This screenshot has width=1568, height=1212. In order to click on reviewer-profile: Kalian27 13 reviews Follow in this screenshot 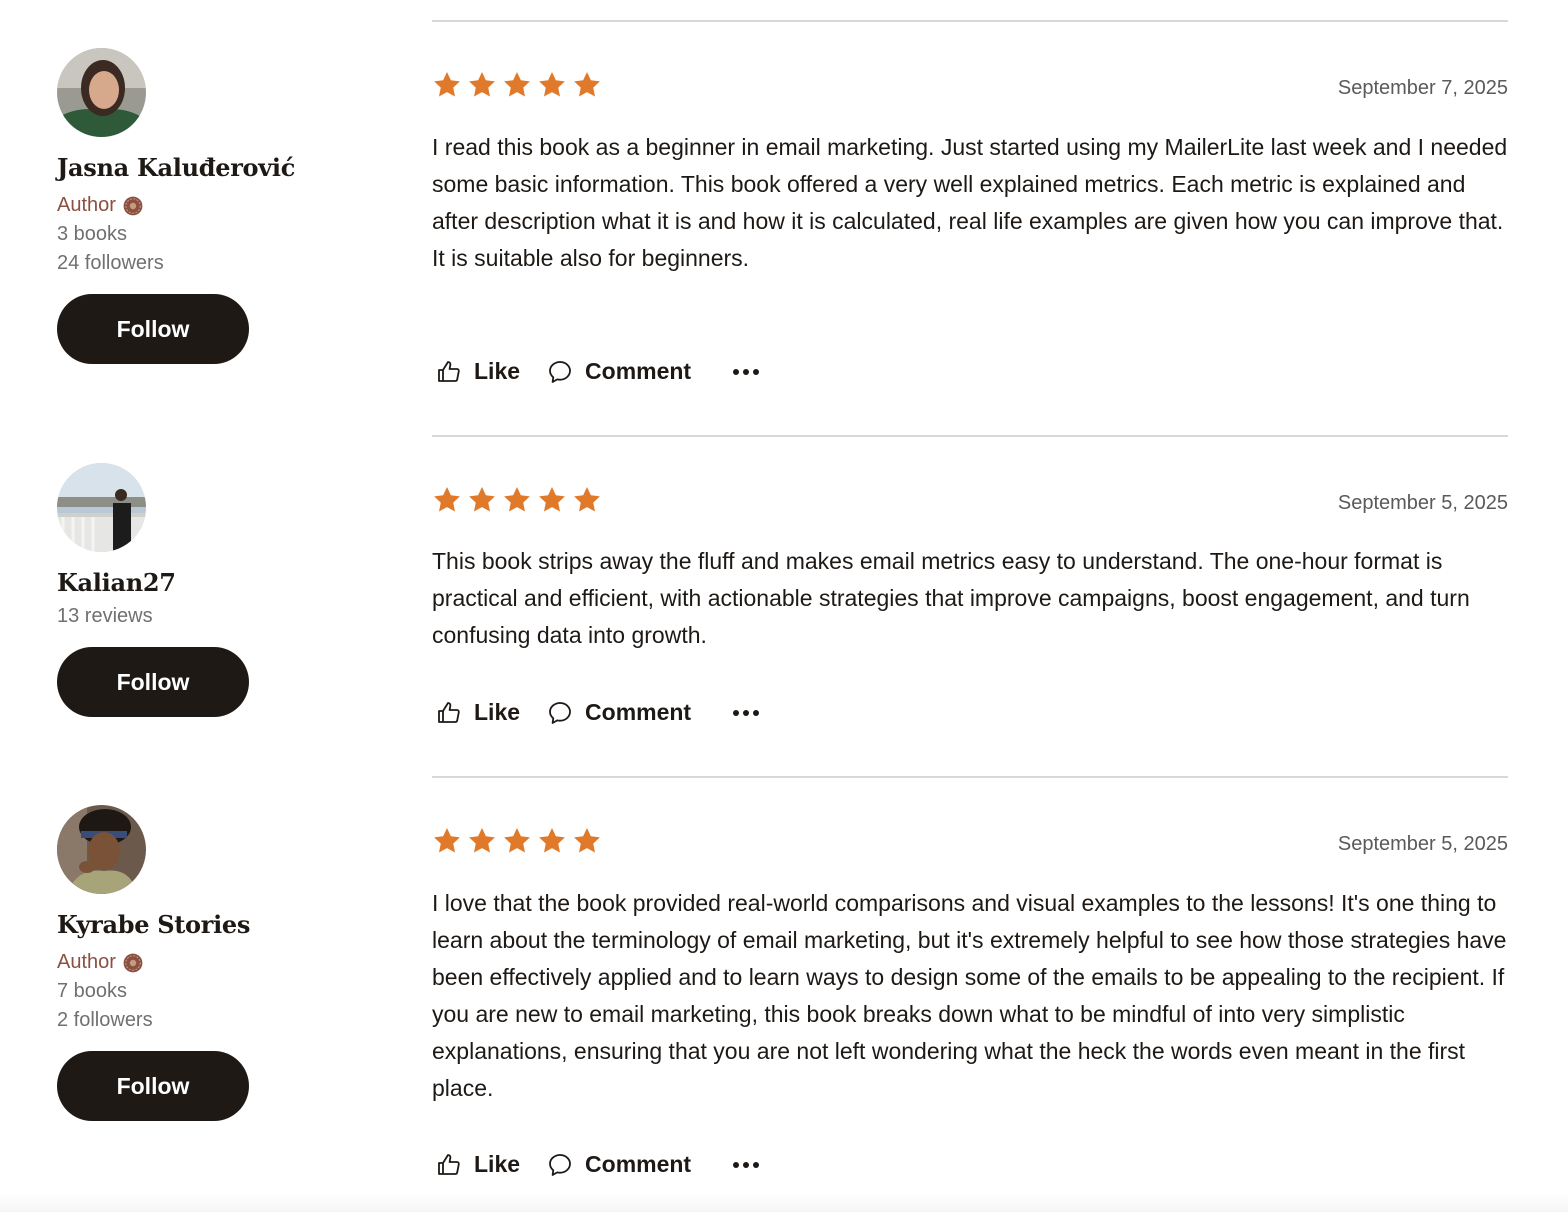, I will do `click(207, 590)`.